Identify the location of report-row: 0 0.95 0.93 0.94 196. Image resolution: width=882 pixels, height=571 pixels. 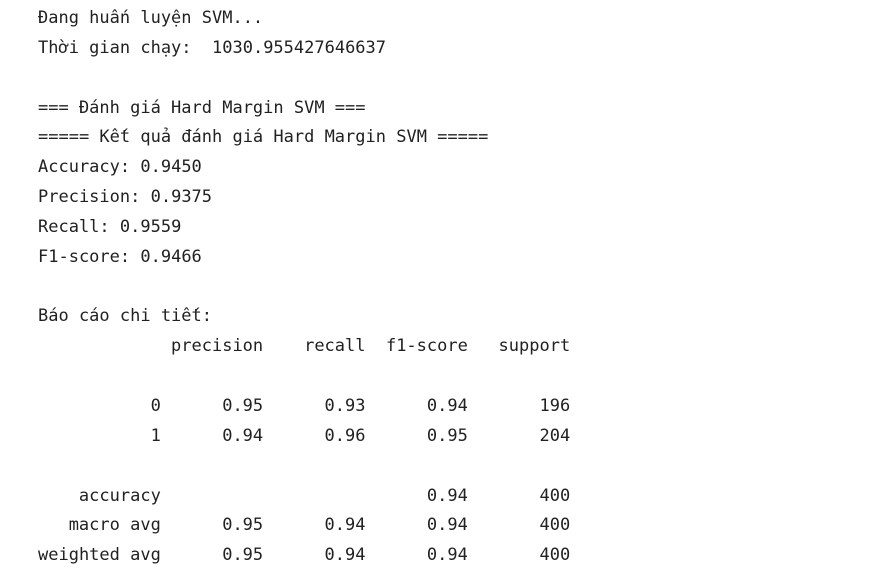
(460, 407).